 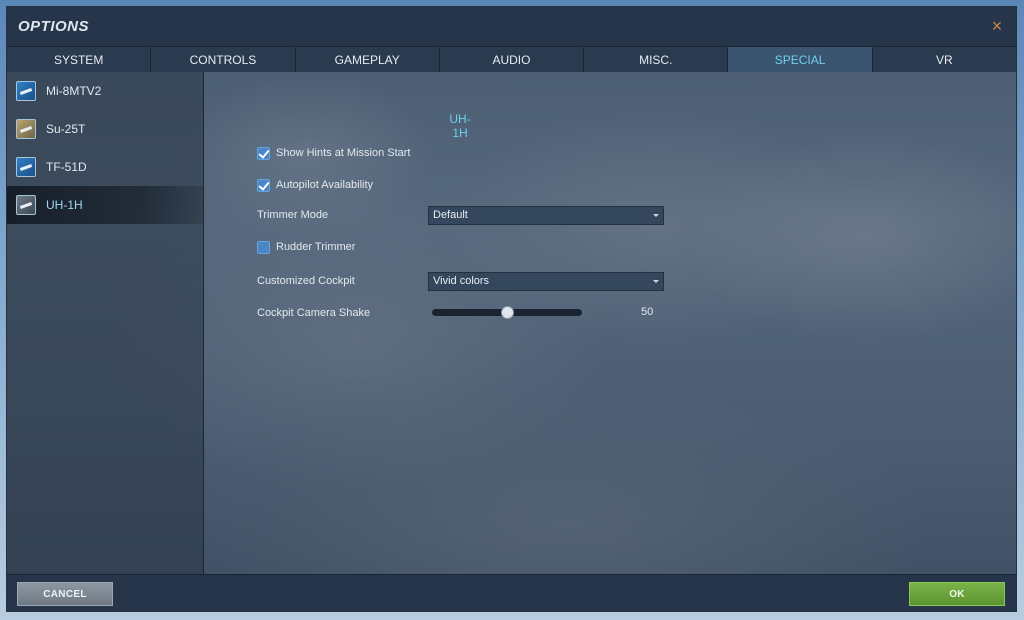 I want to click on sidebar-item-tf-51d: TF-51D, so click(x=105, y=167).